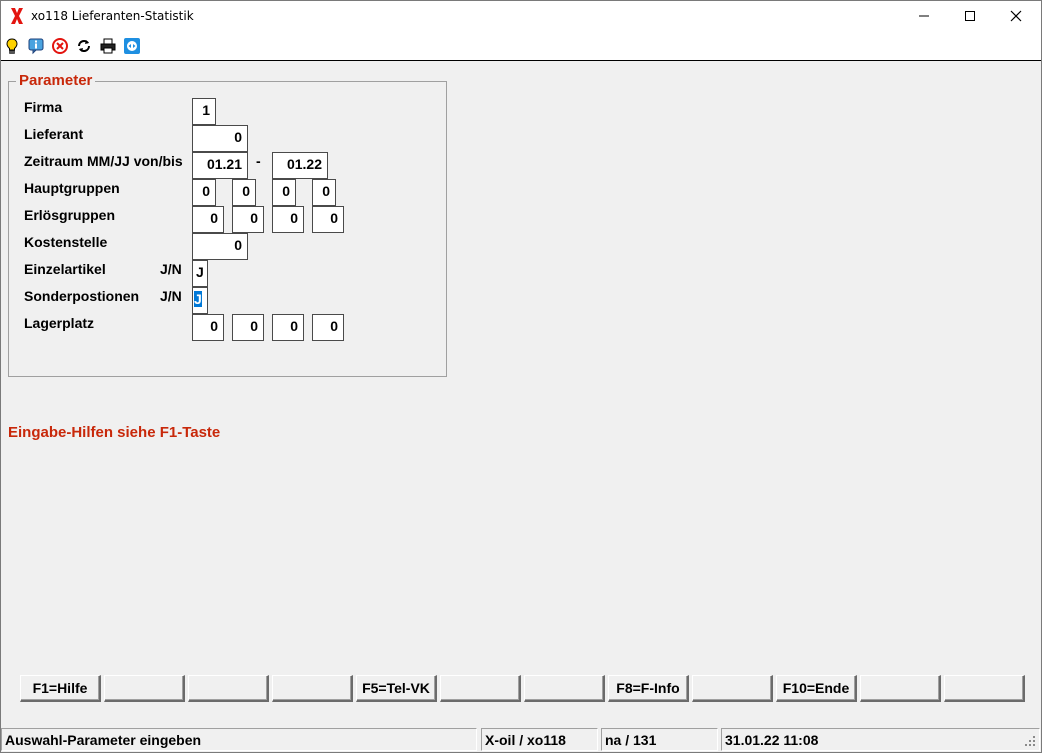 Image resolution: width=1042 pixels, height=753 pixels. I want to click on status-datetime: 31.01.22 11:08, so click(880, 739).